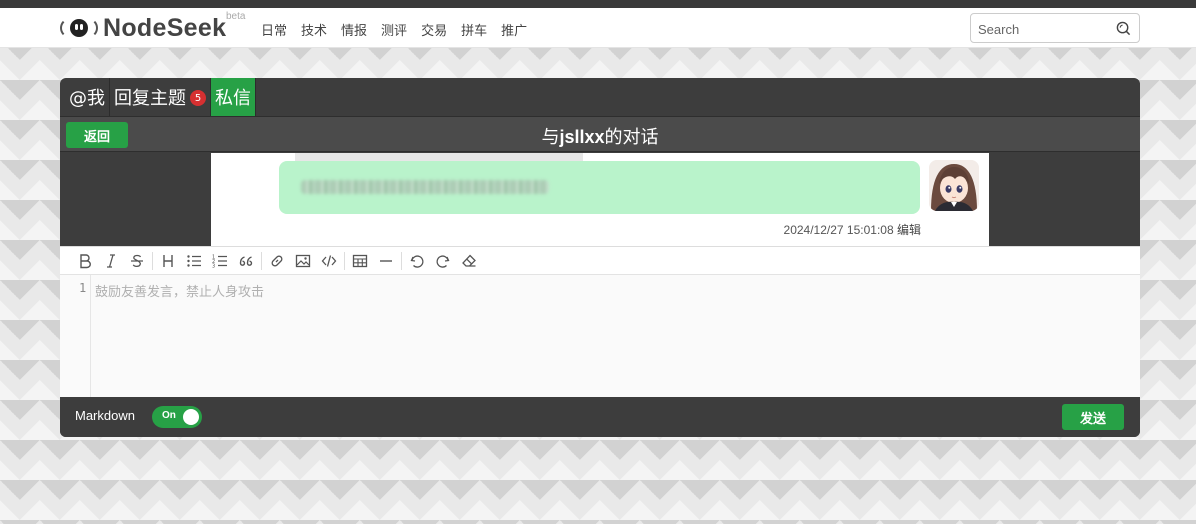  Describe the element at coordinates (600, 417) in the screenshot. I see `editor-footer: Markdown On 发送` at that location.